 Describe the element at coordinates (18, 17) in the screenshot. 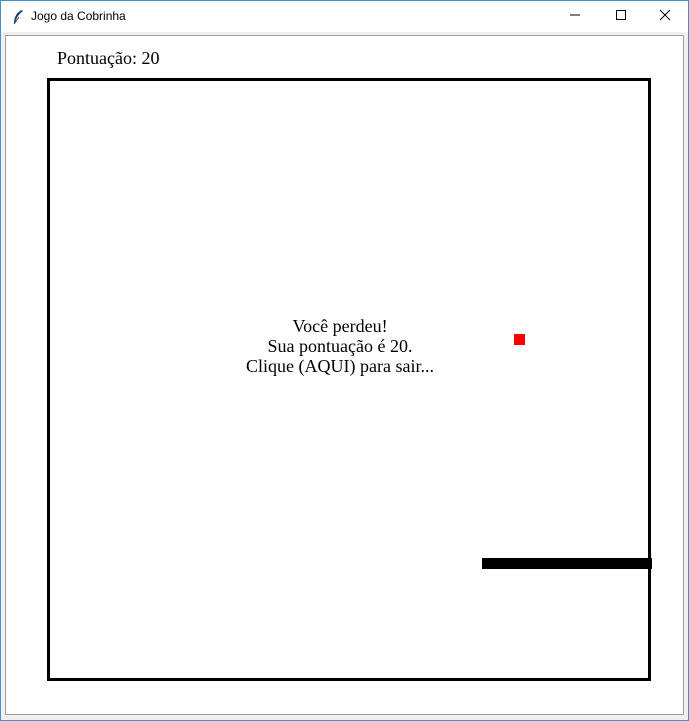

I see `feather-icon` at that location.